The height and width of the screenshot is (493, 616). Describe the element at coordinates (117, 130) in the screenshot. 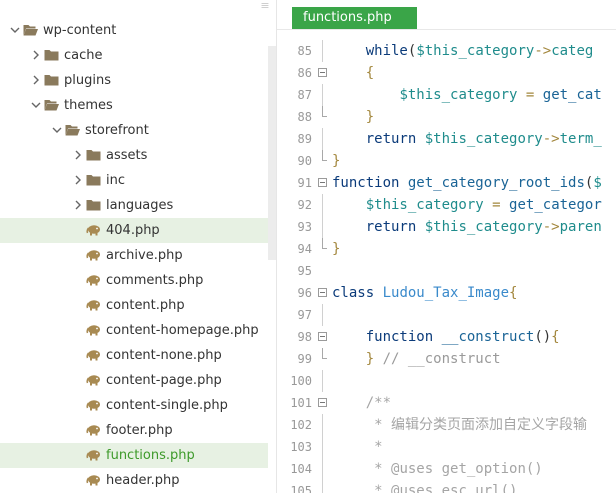

I see `tree-item-label: storefront` at that location.